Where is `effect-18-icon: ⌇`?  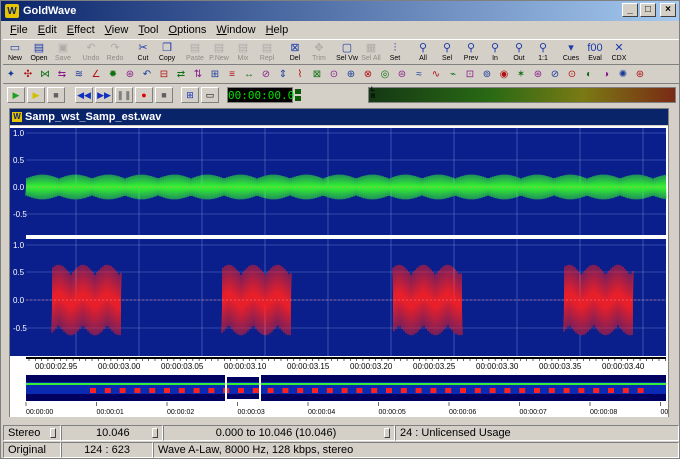
effect-18-icon: ⌇ is located at coordinates (300, 75).